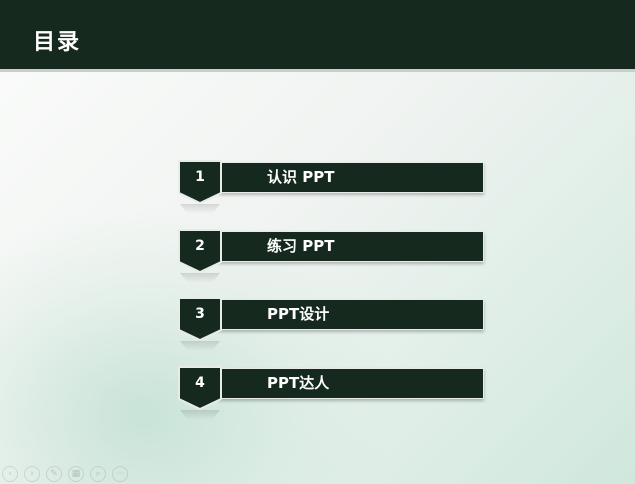 Image resolution: width=635 pixels, height=484 pixels. Describe the element at coordinates (301, 177) in the screenshot. I see `toc-item-label: 认识 PPT` at that location.